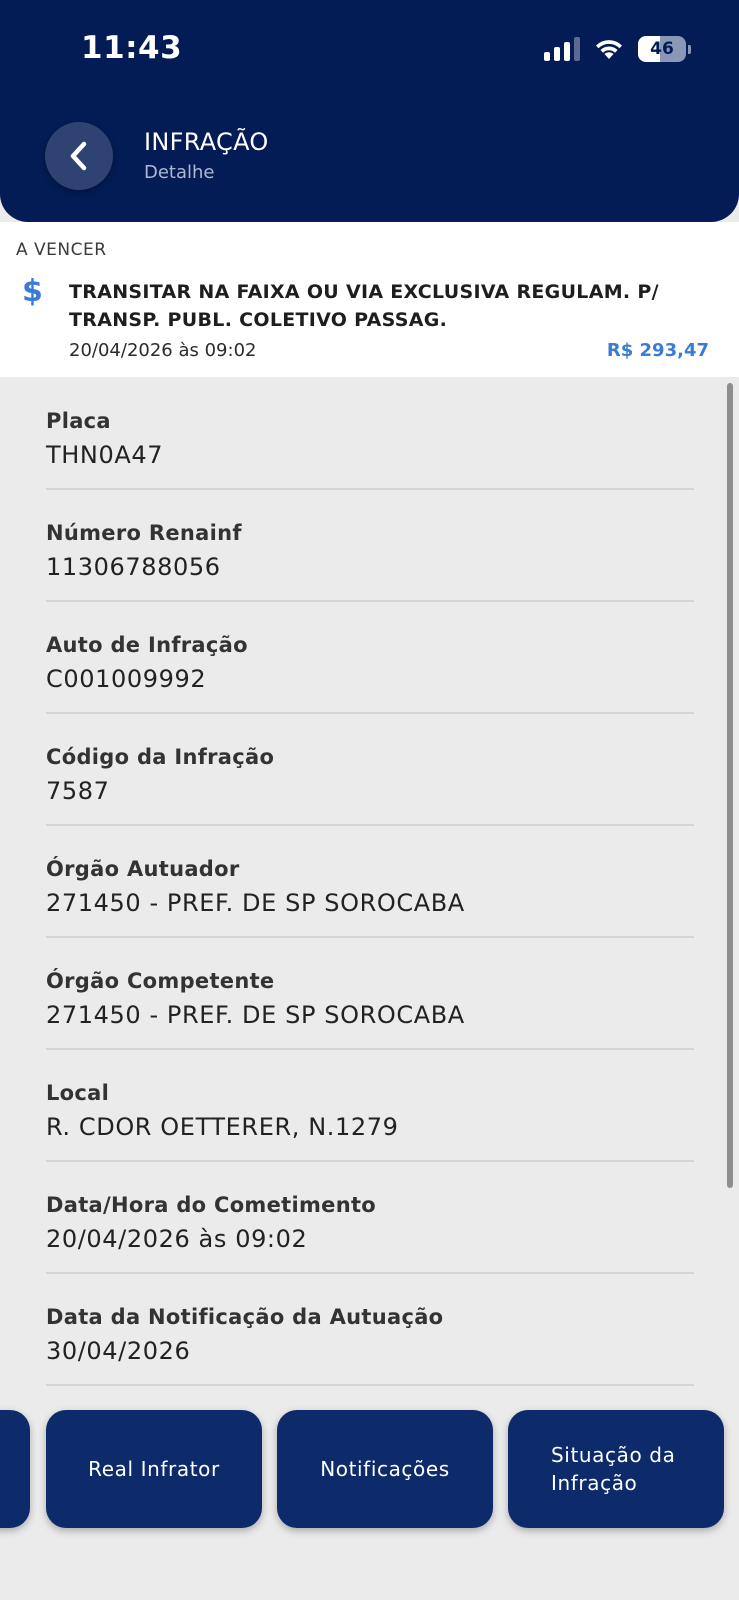 The height and width of the screenshot is (1600, 739). Describe the element at coordinates (370, 546) in the screenshot. I see `detail-numero-renainf: Número Renainf 11306788056` at that location.